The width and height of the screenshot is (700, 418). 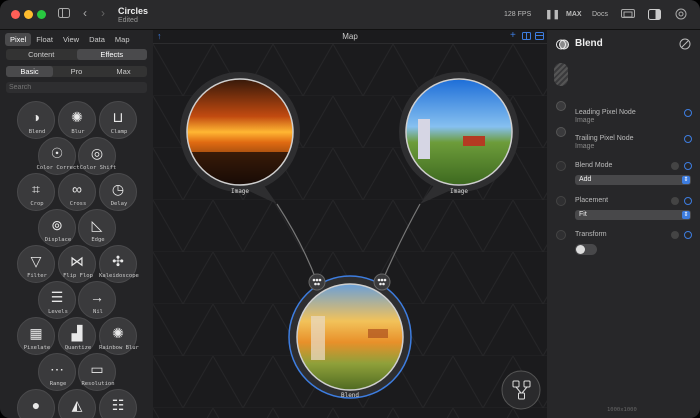 I want to click on node-button-nil: → Nil, so click(x=97, y=300).